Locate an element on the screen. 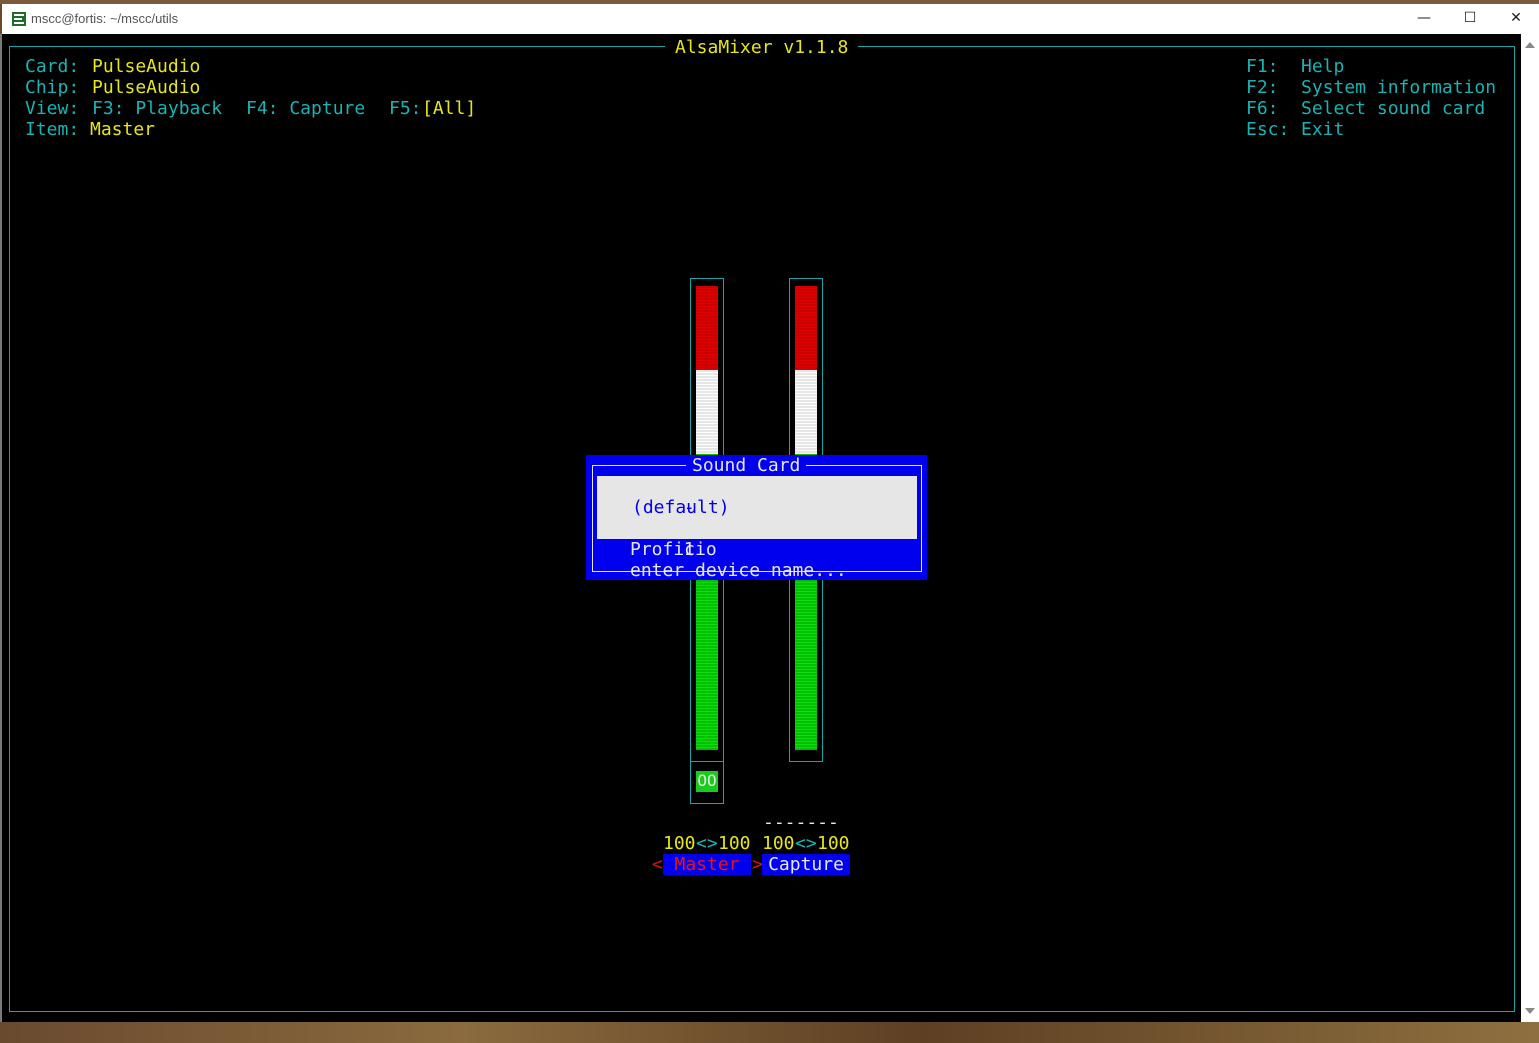 Image resolution: width=1539 pixels, height=1043 pixels. view-label: View: is located at coordinates (52, 108).